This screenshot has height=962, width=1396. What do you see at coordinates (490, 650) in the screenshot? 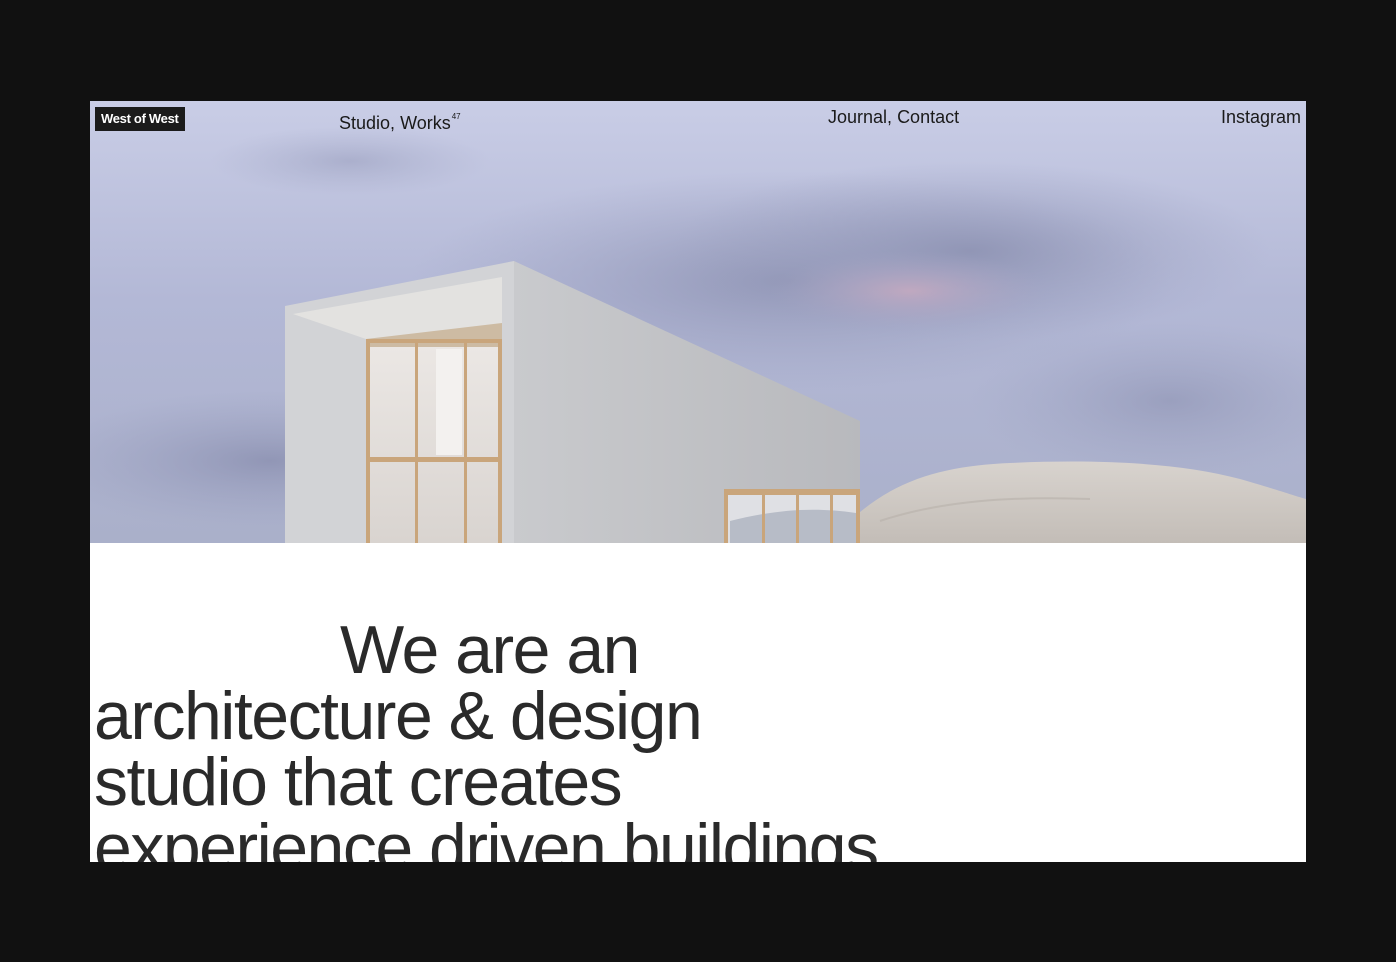
I see `intro-line: We are an` at bounding box center [490, 650].